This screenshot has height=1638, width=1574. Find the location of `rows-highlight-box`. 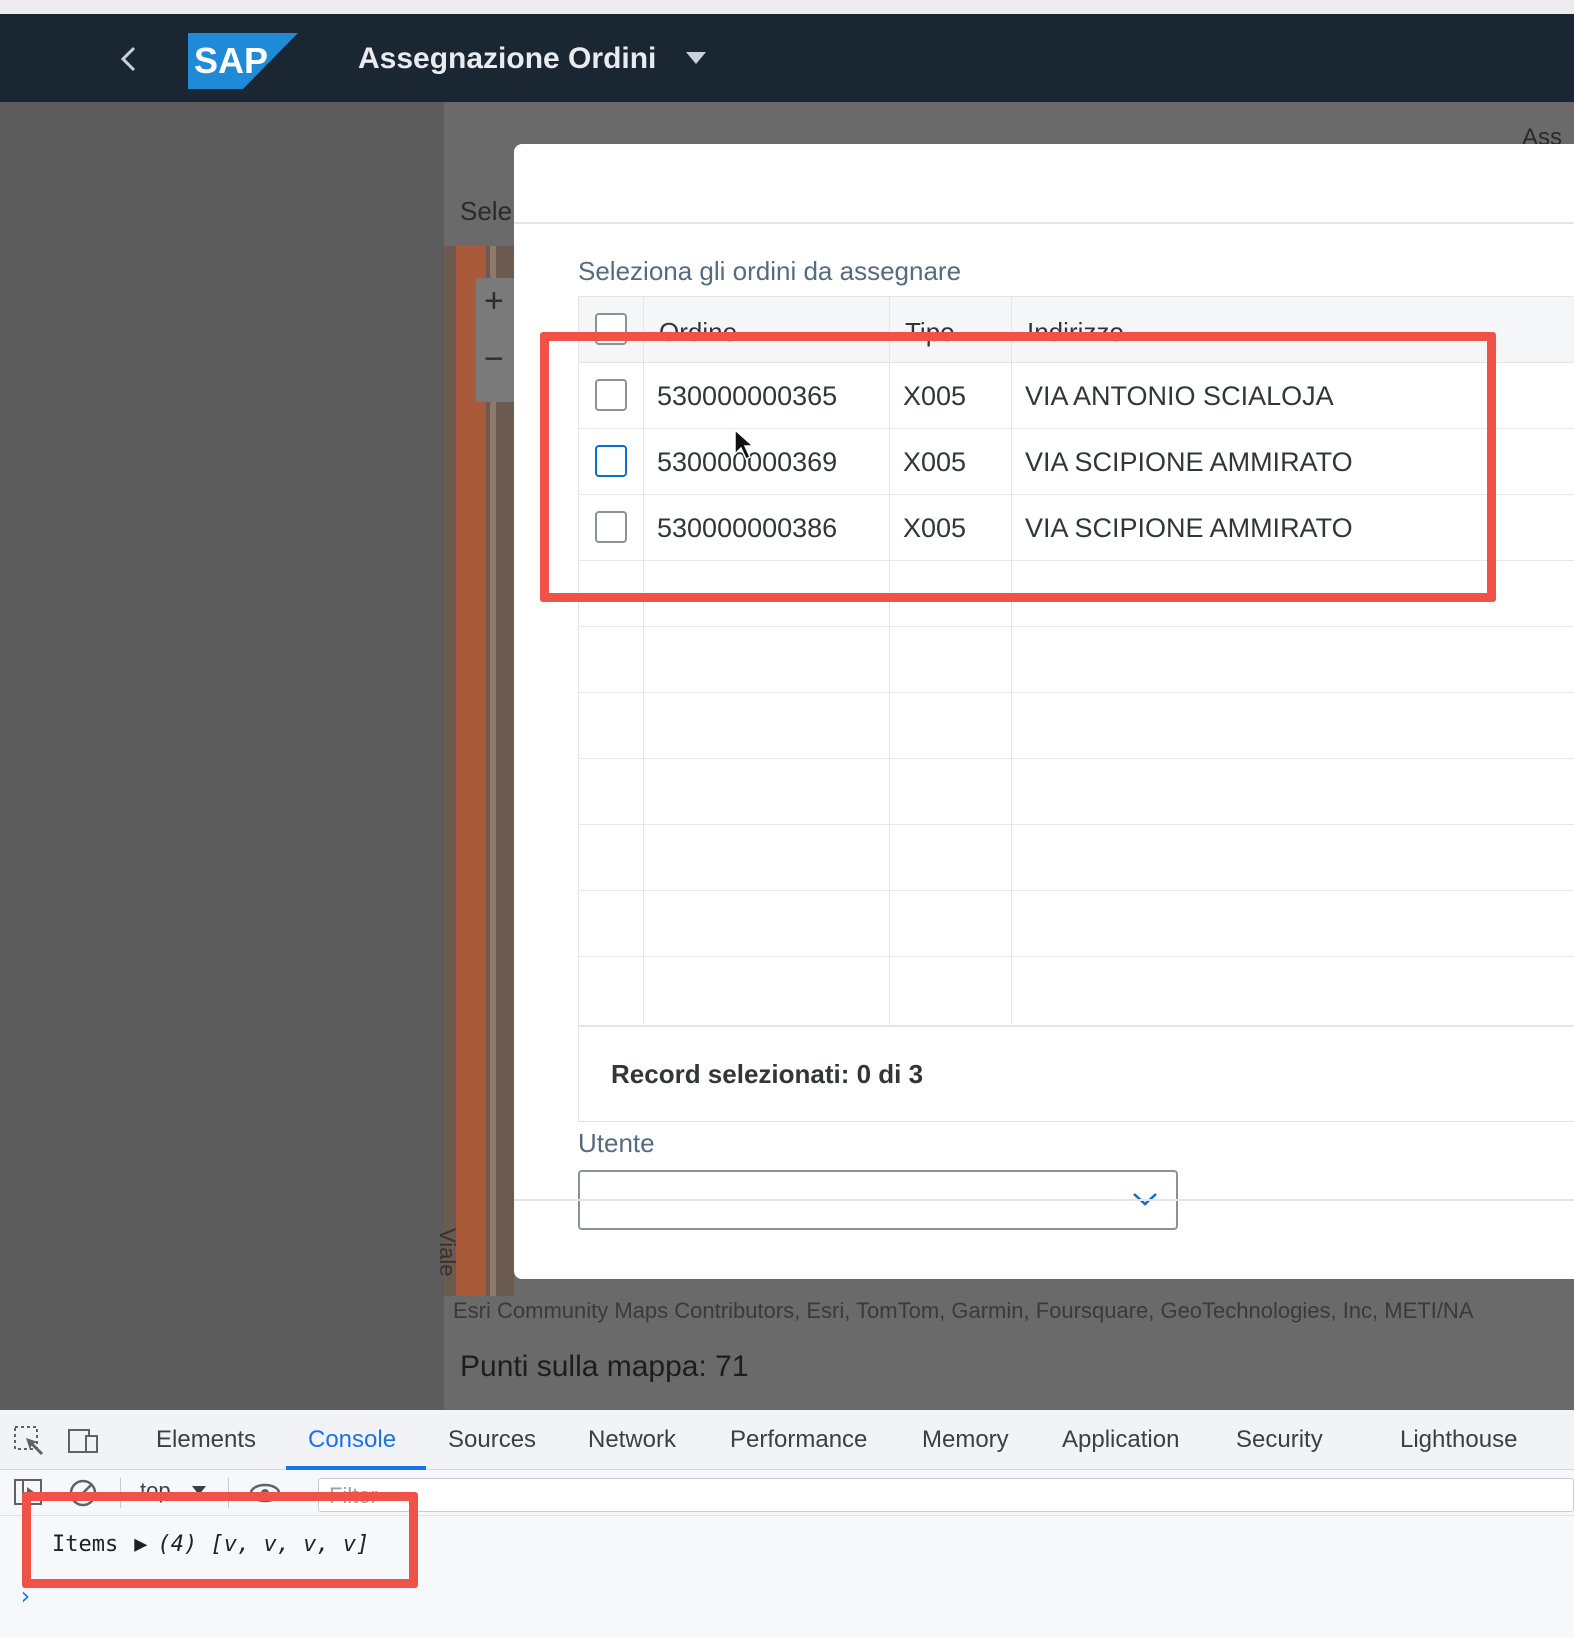

rows-highlight-box is located at coordinates (1018, 467).